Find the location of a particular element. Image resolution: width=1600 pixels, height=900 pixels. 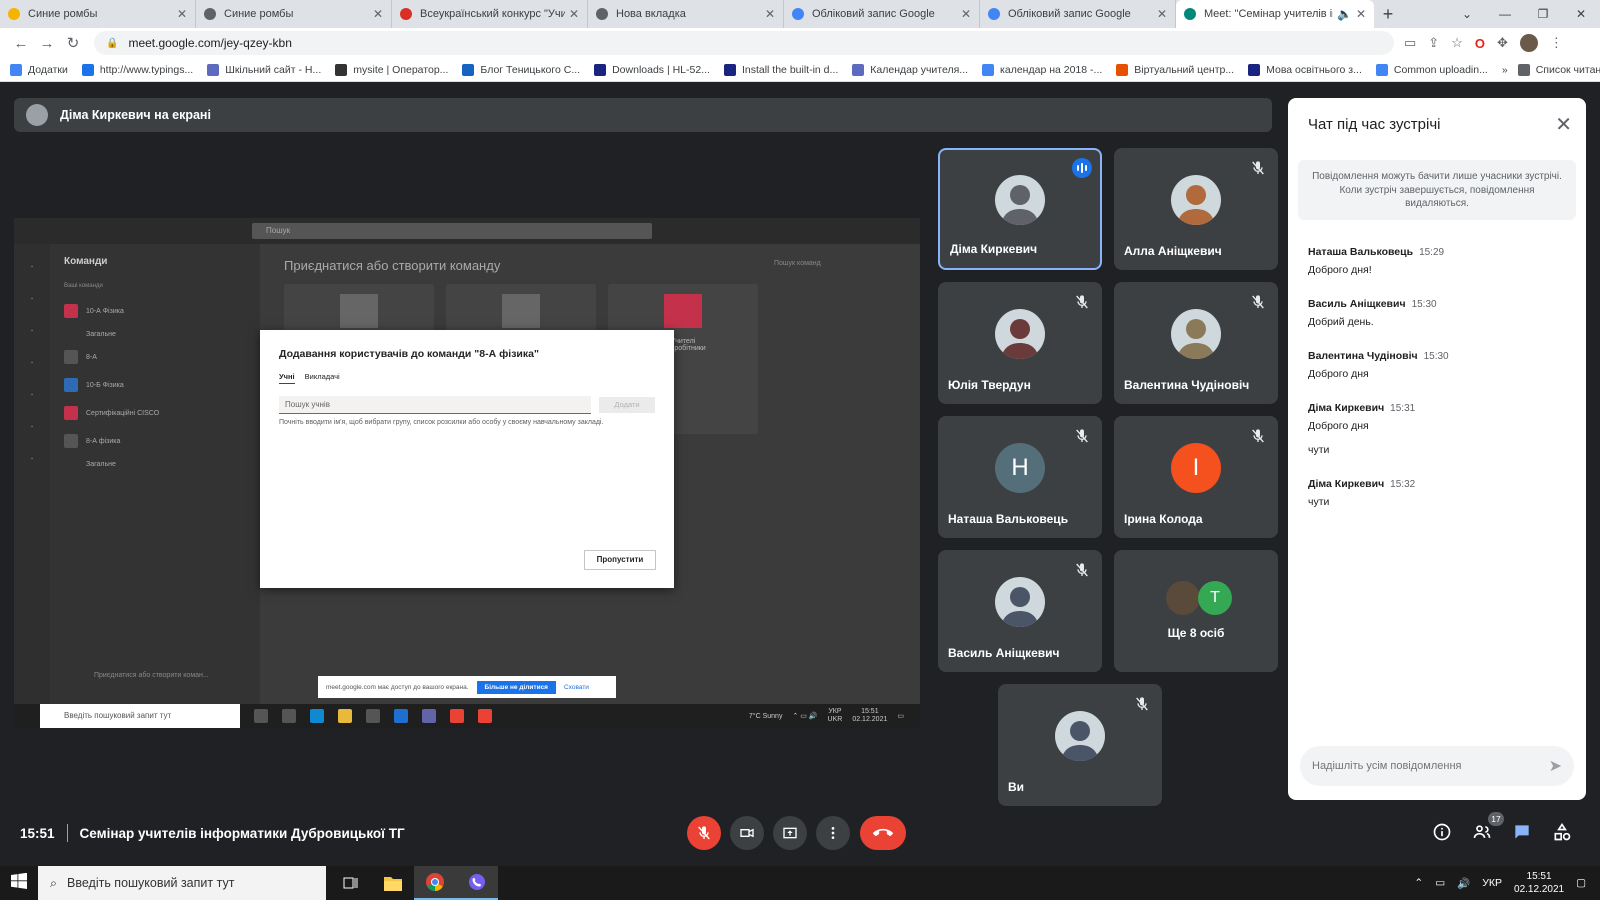

cast-icon: ▭ is located at coordinates (1410, 43).